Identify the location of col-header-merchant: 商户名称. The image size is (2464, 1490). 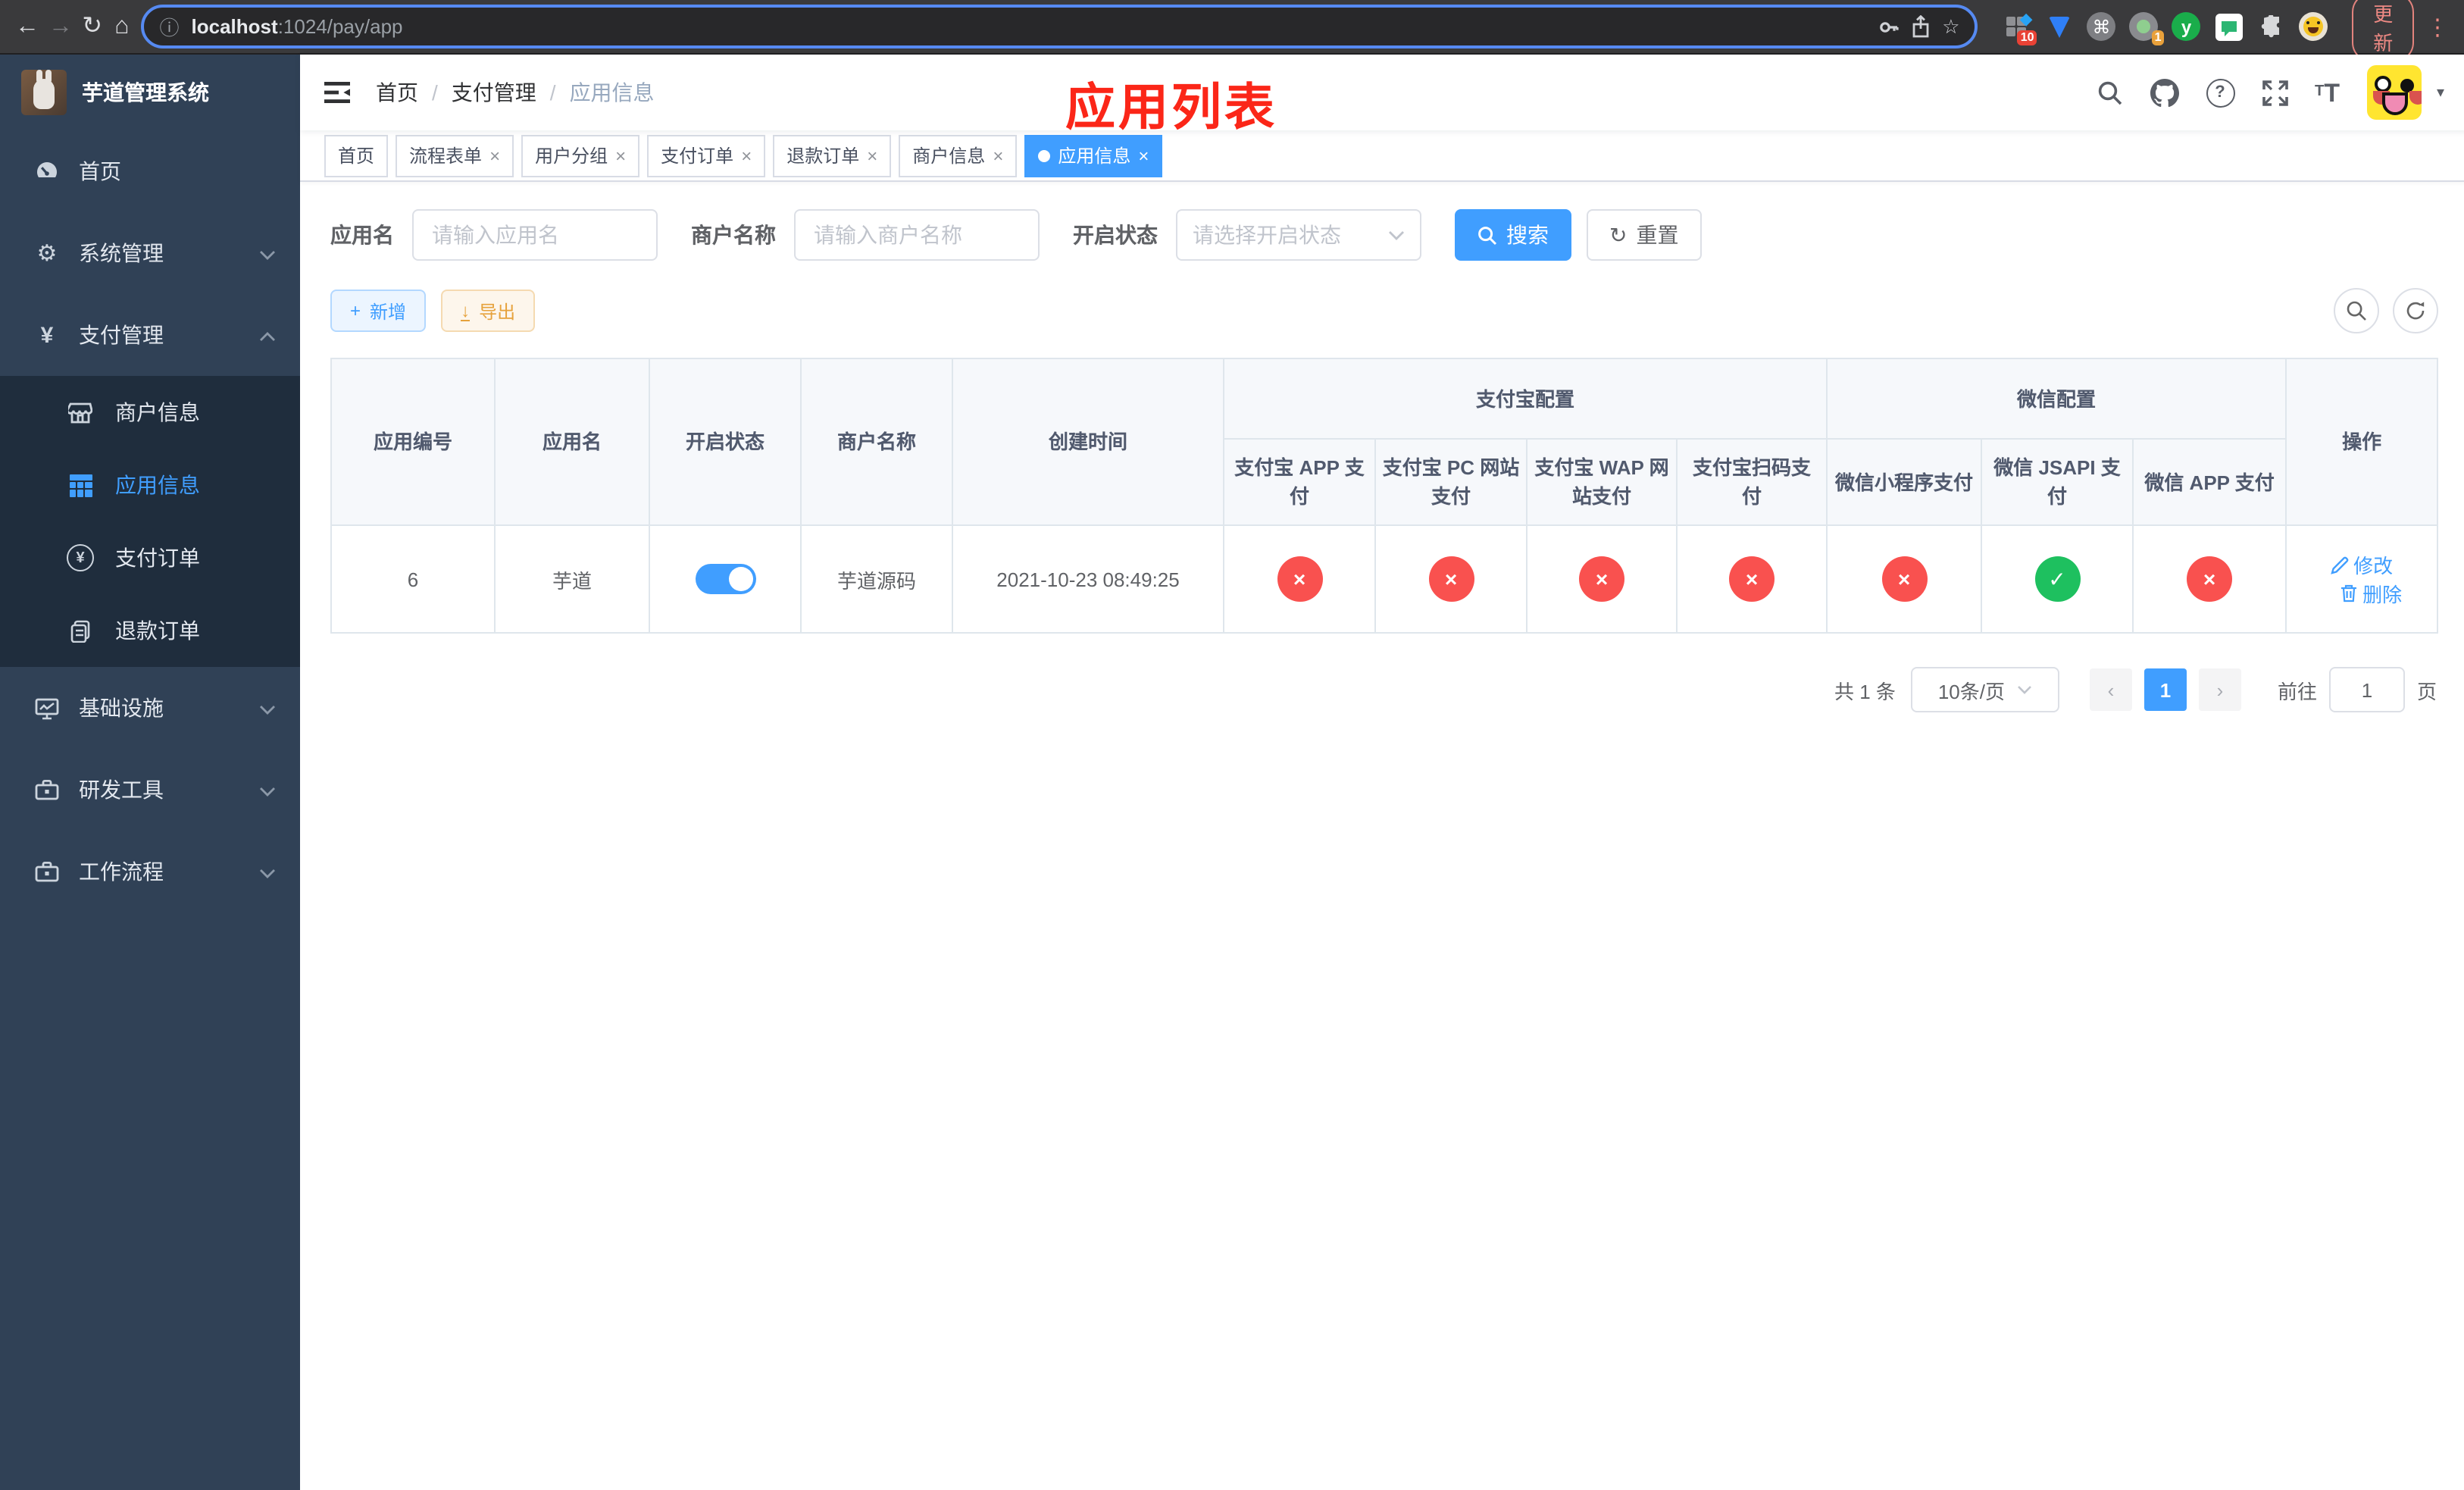
(876, 442).